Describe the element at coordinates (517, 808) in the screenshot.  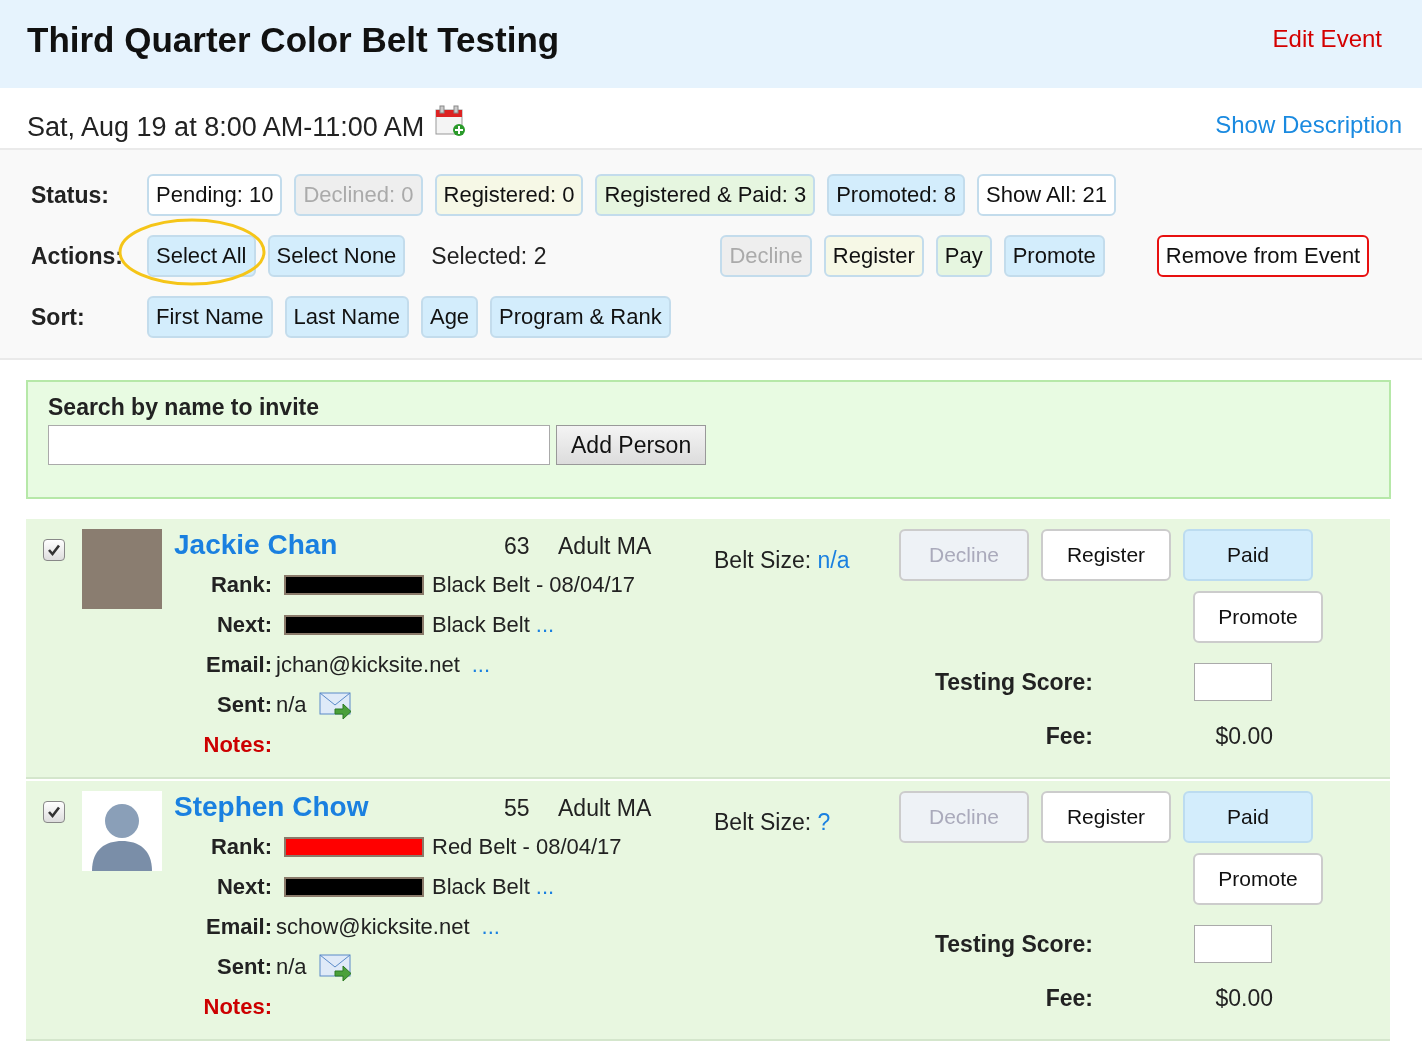
I see `person-age: 55` at that location.